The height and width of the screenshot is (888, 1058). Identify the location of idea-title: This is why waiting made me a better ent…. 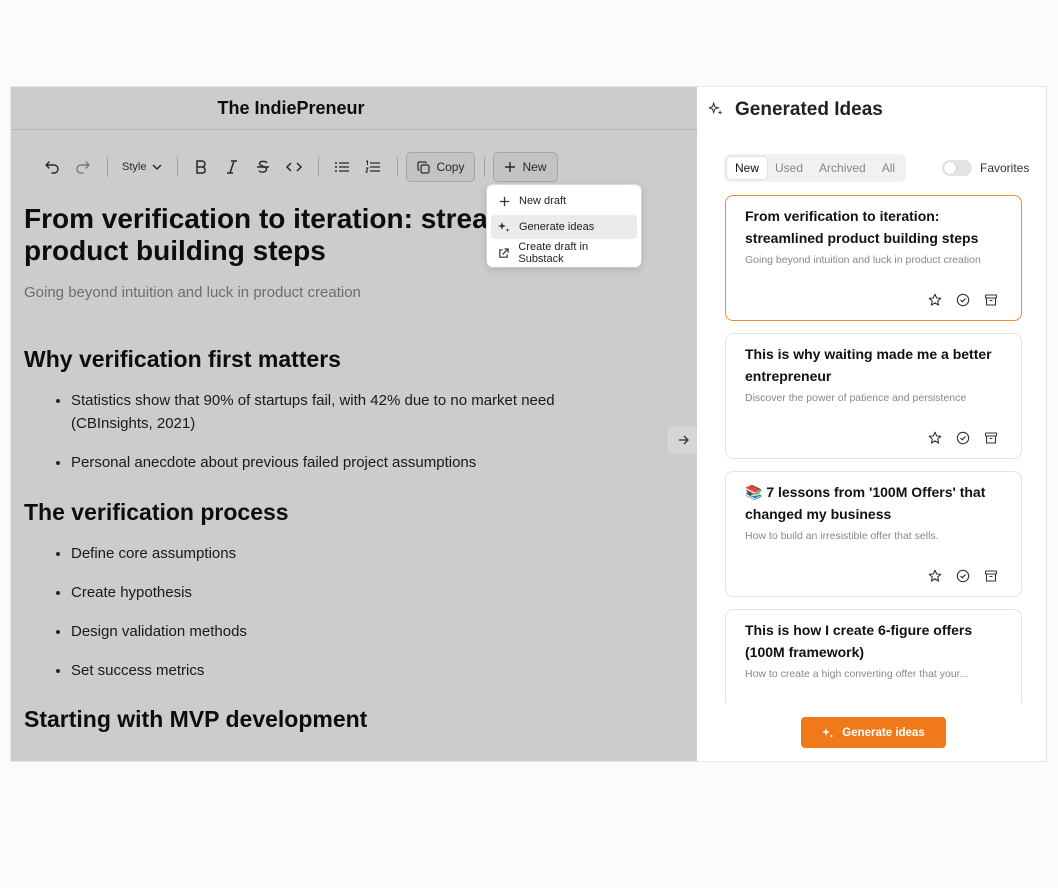
(868, 365).